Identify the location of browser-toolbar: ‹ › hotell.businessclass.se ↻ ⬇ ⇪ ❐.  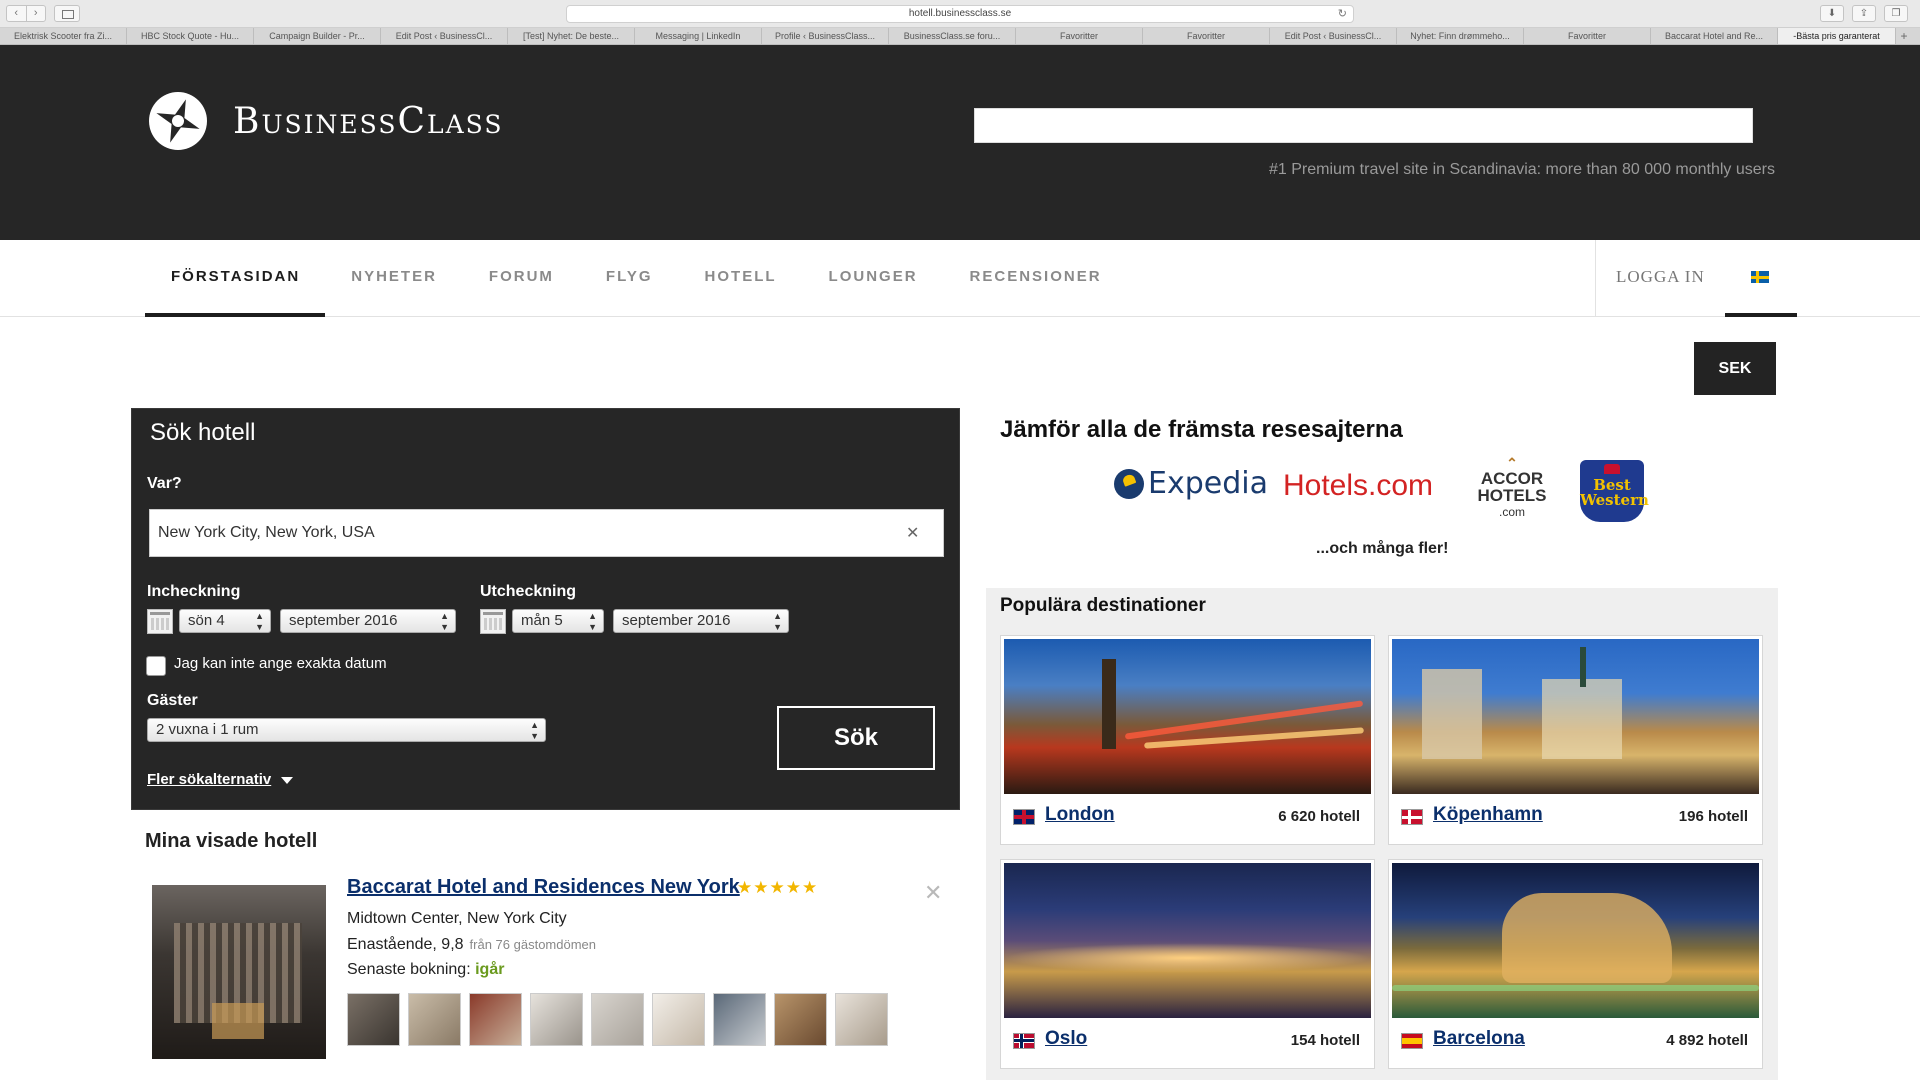
(960, 14).